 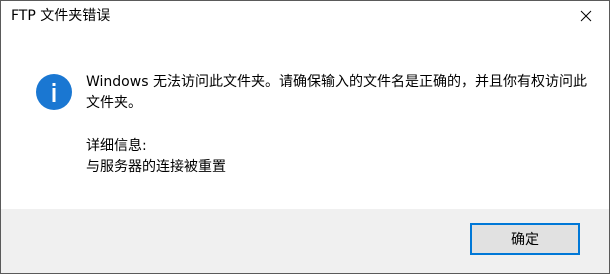 What do you see at coordinates (116, 146) in the screenshot?
I see `details-label: 详细信息:` at bounding box center [116, 146].